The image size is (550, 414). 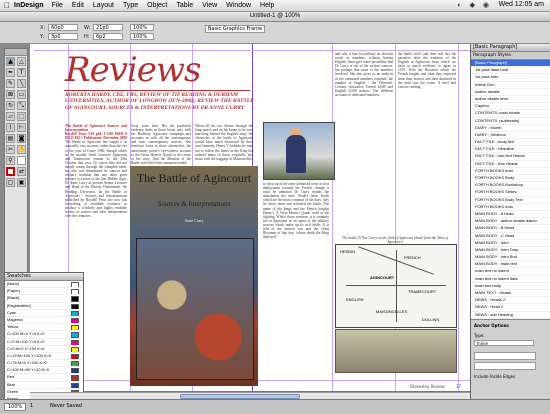 I want to click on swap-fill-stroke-icon: ⇄, so click(x=21, y=171).